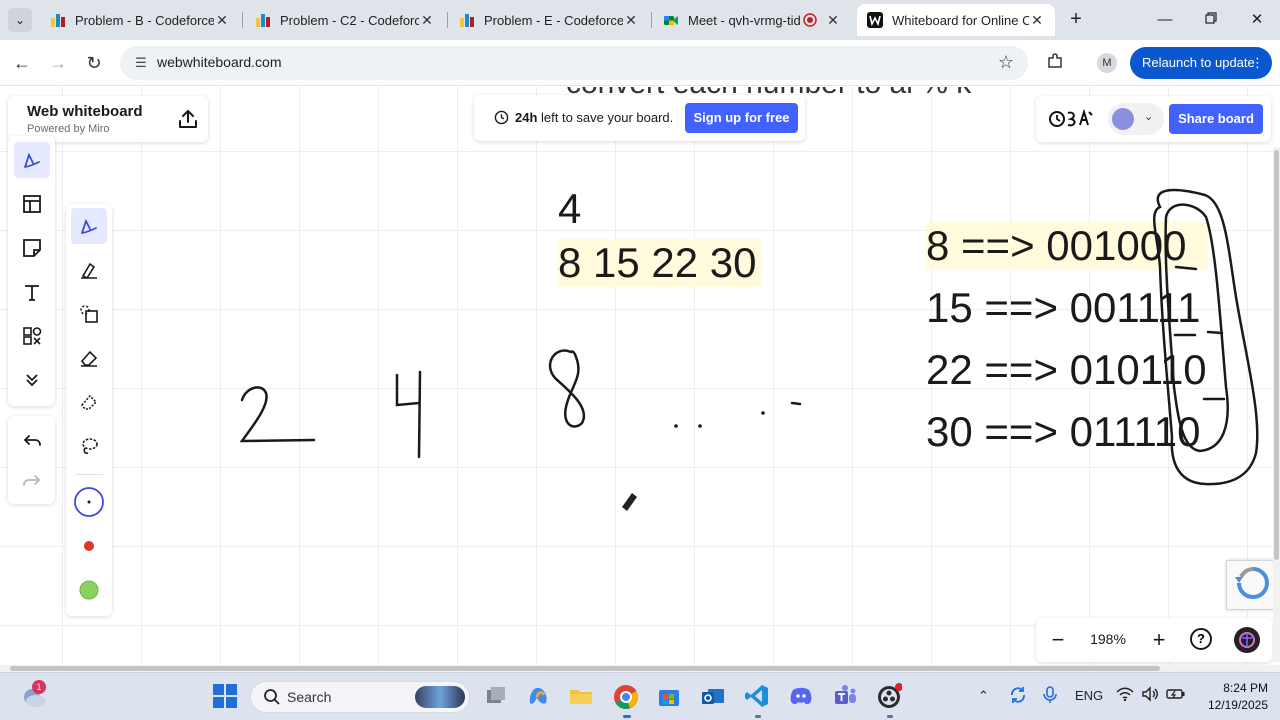 The height and width of the screenshot is (720, 1280). I want to click on pen-tool-button, so click(32, 160).